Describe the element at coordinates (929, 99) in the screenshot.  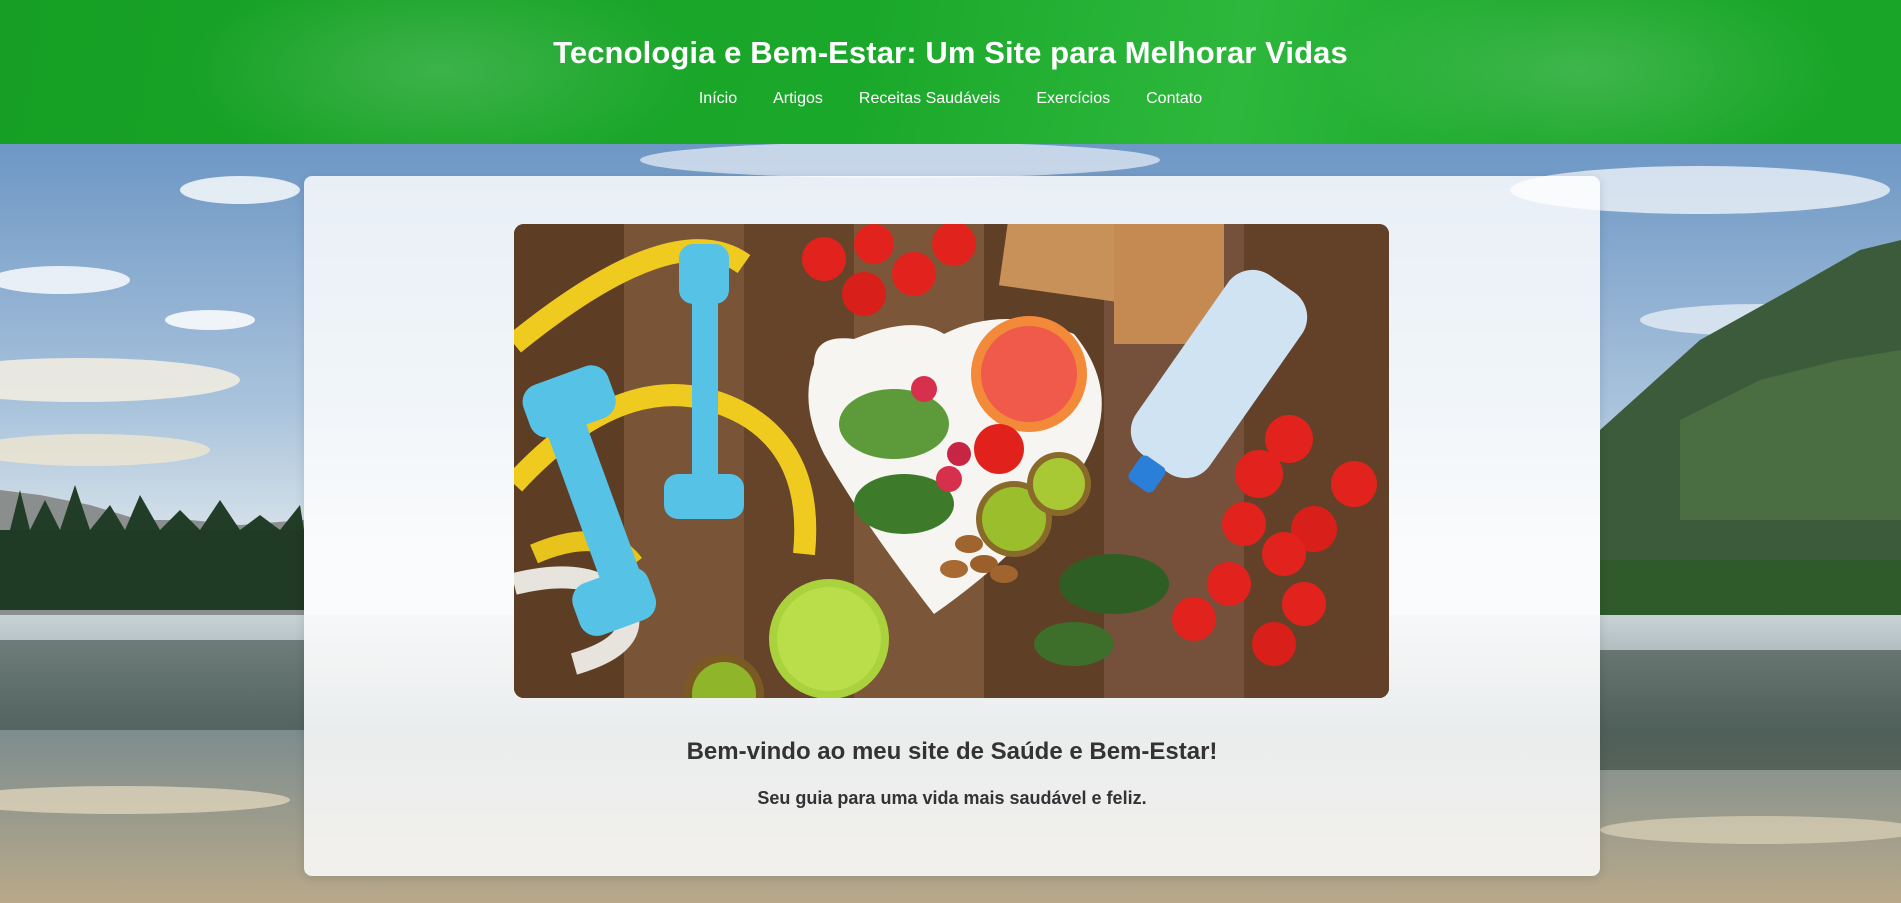
I see `nav-link-receitas-saudaveis: Receitas Saudáveis` at that location.